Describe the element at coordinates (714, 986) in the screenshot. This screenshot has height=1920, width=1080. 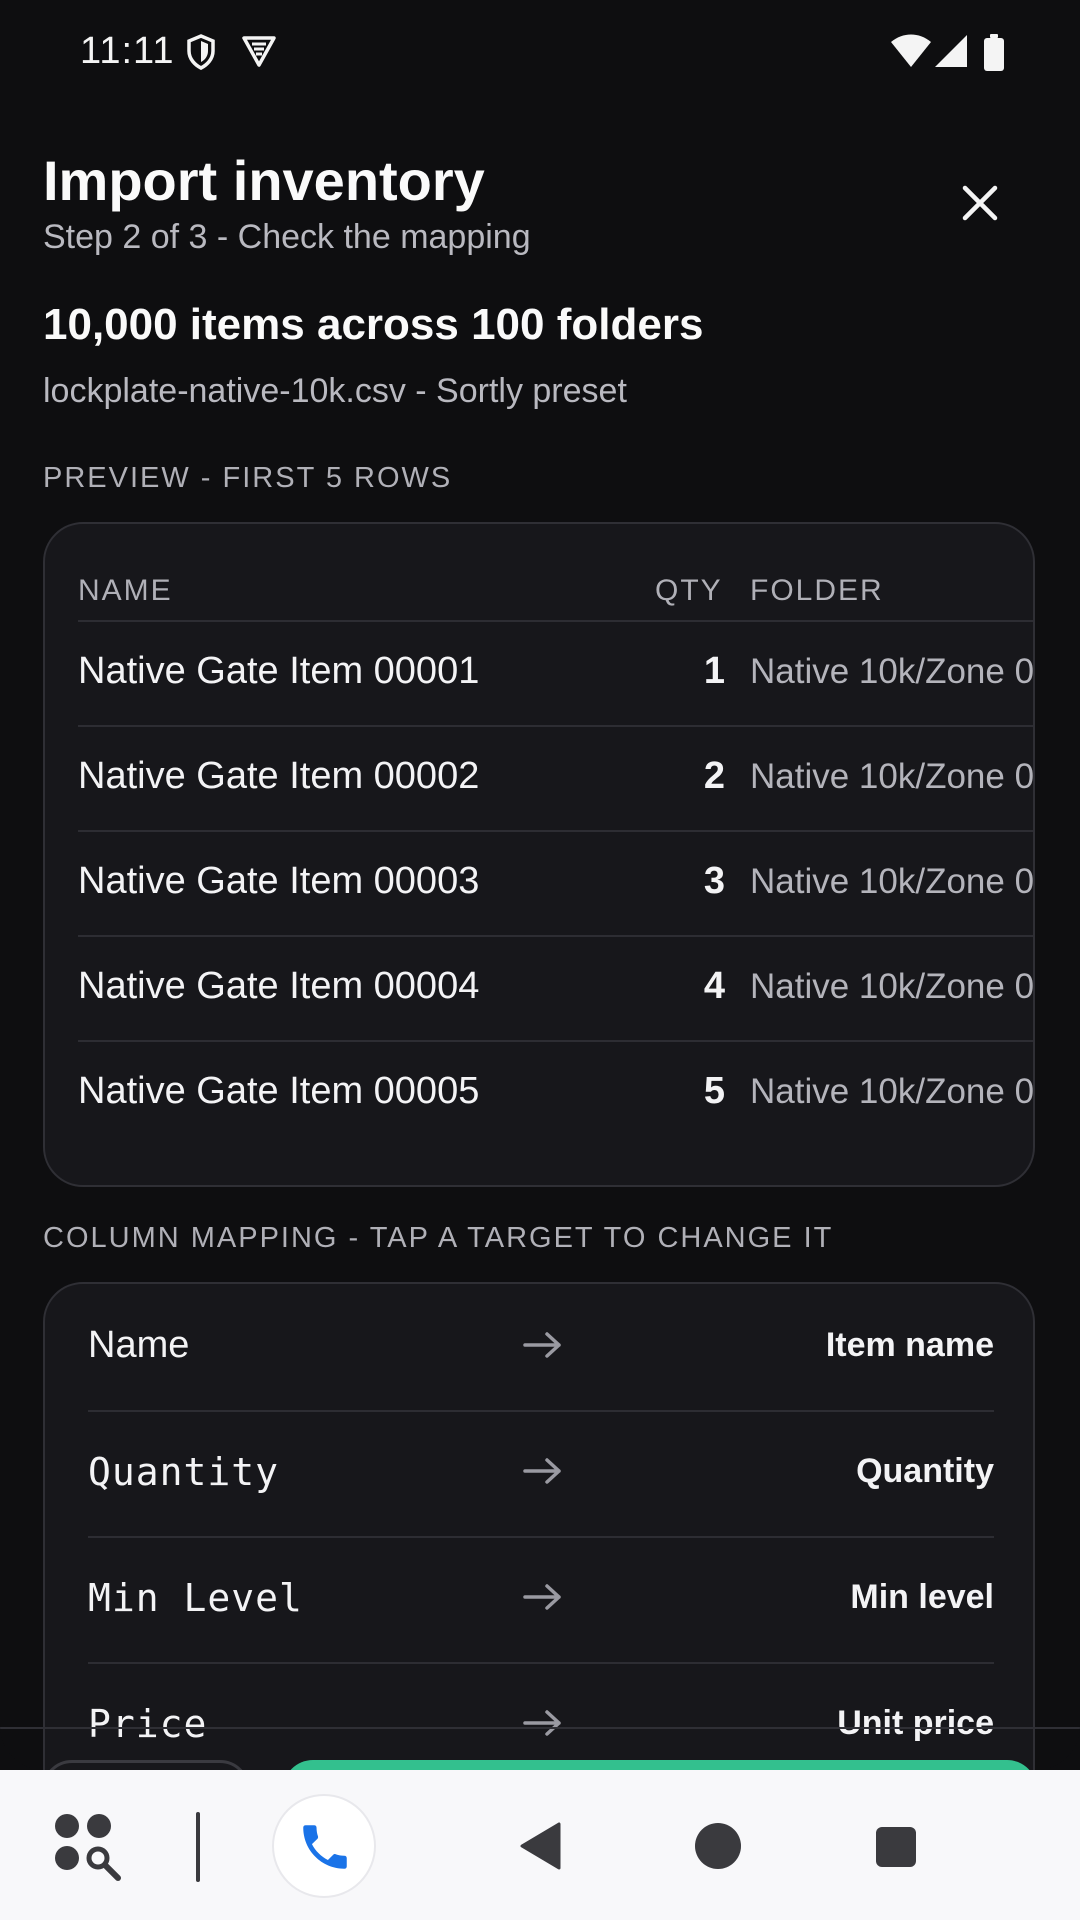
I see `row-qty: 4` at that location.